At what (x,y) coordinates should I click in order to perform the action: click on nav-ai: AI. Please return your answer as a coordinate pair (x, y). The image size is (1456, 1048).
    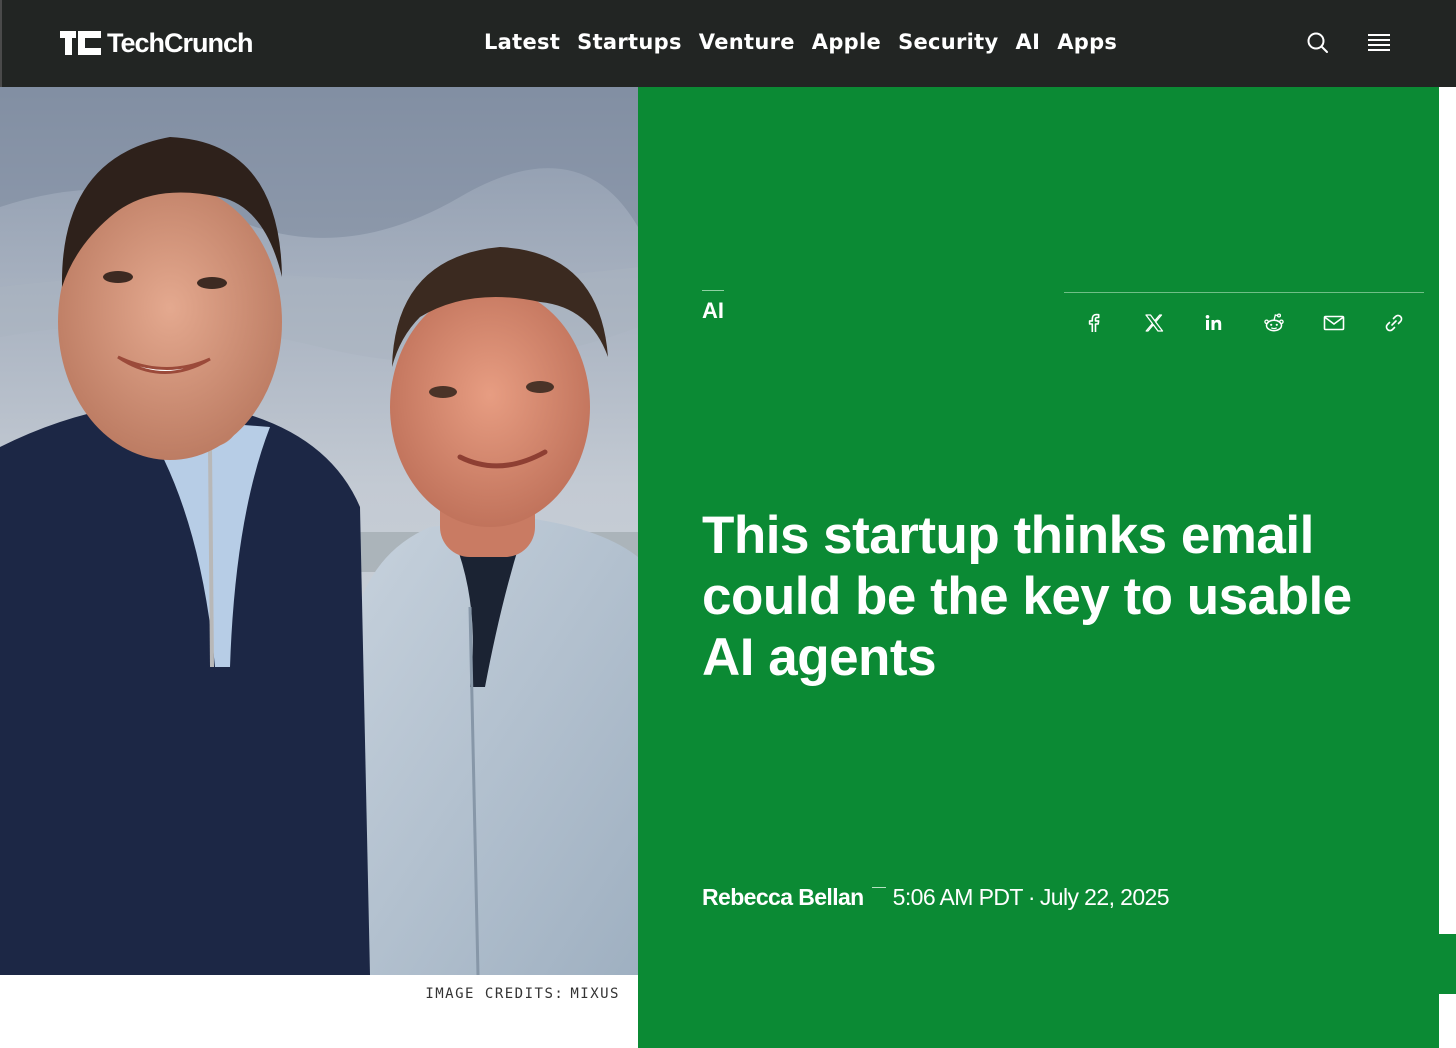
    Looking at the image, I should click on (1028, 42).